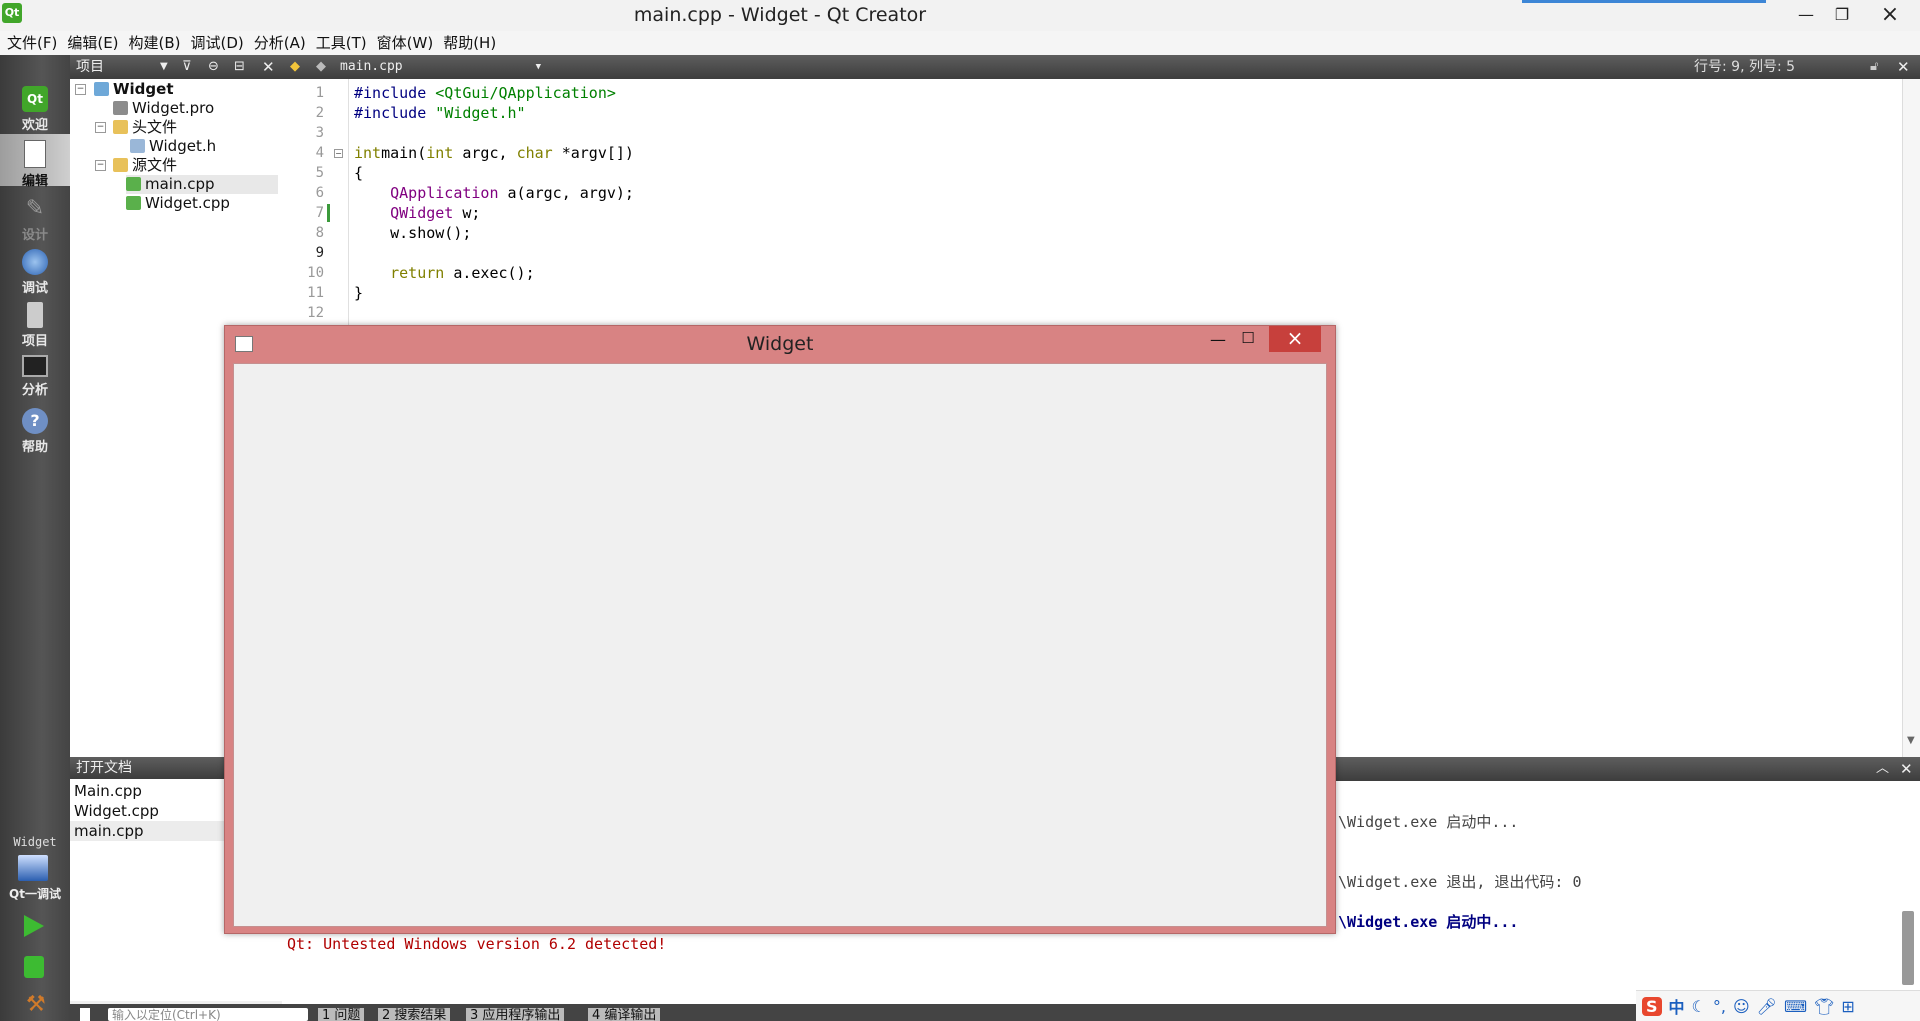  I want to click on tree-item-label: Widget.h, so click(183, 146).